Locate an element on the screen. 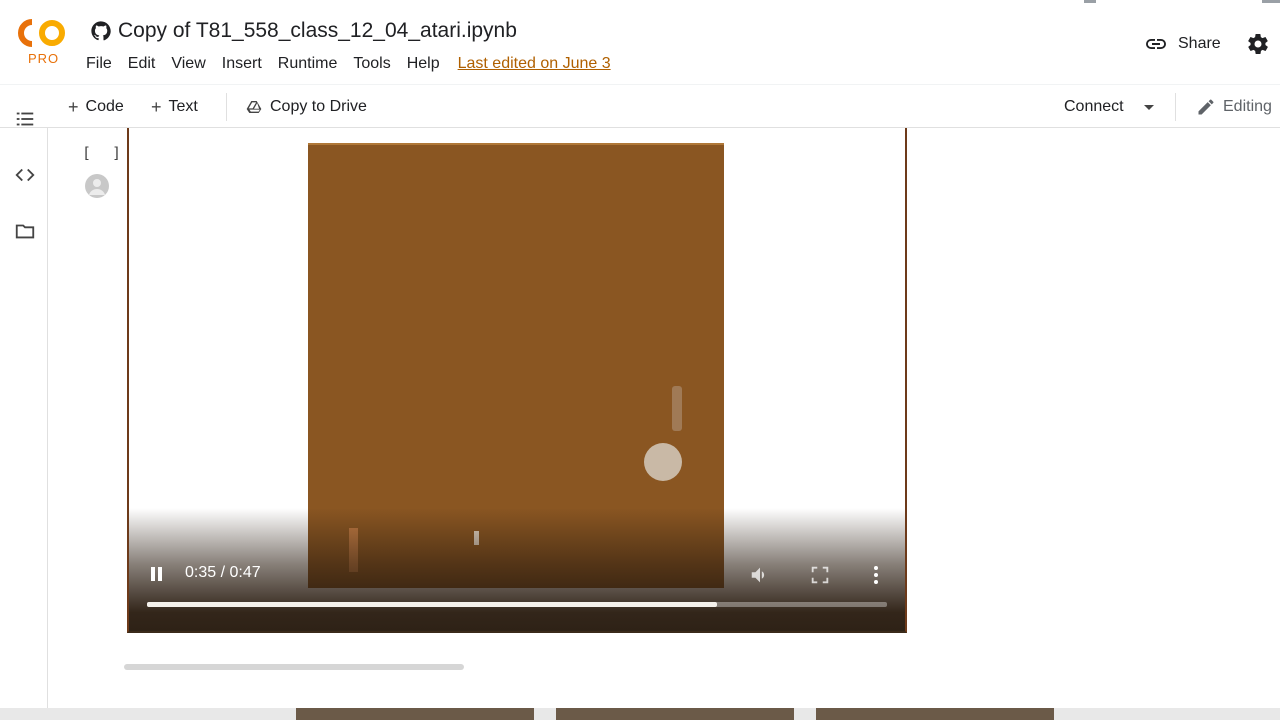 The height and width of the screenshot is (720, 1280). menu-edit: Edit is located at coordinates (142, 64).